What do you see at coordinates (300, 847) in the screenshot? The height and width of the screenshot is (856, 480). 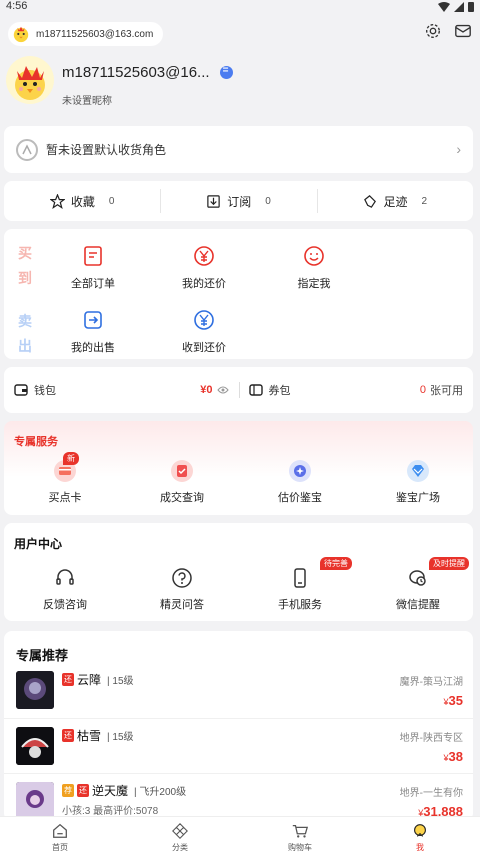 I see `tab-cart-label: 购物车` at bounding box center [300, 847].